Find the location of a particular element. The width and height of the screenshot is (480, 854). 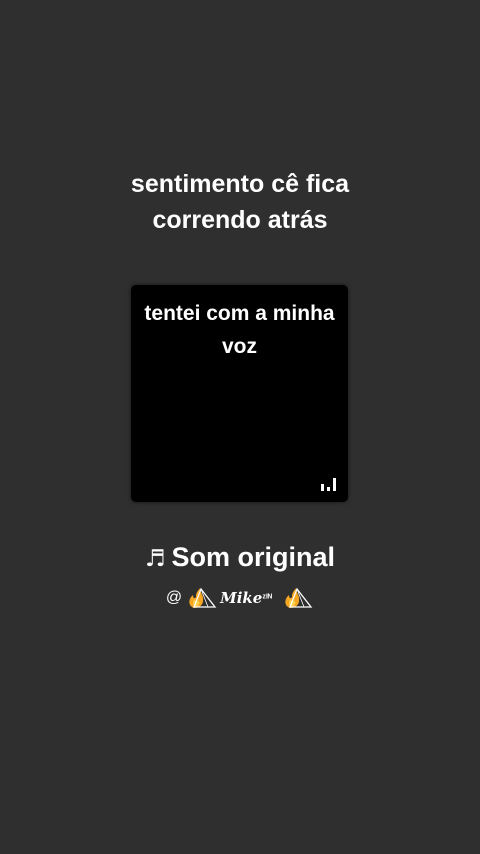

cover-text: tentei com a minha voz is located at coordinates (239, 330).